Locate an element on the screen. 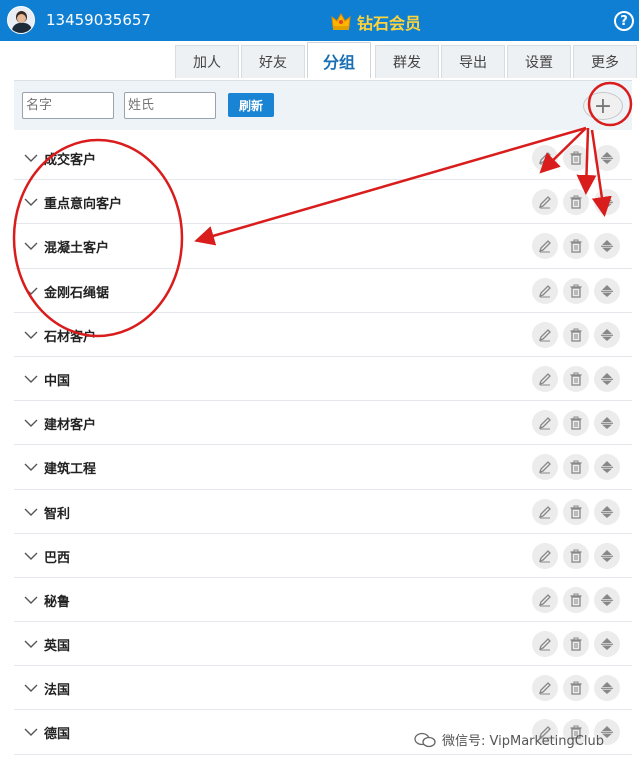 The width and height of the screenshot is (639, 768). first-name-input is located at coordinates (68, 105).